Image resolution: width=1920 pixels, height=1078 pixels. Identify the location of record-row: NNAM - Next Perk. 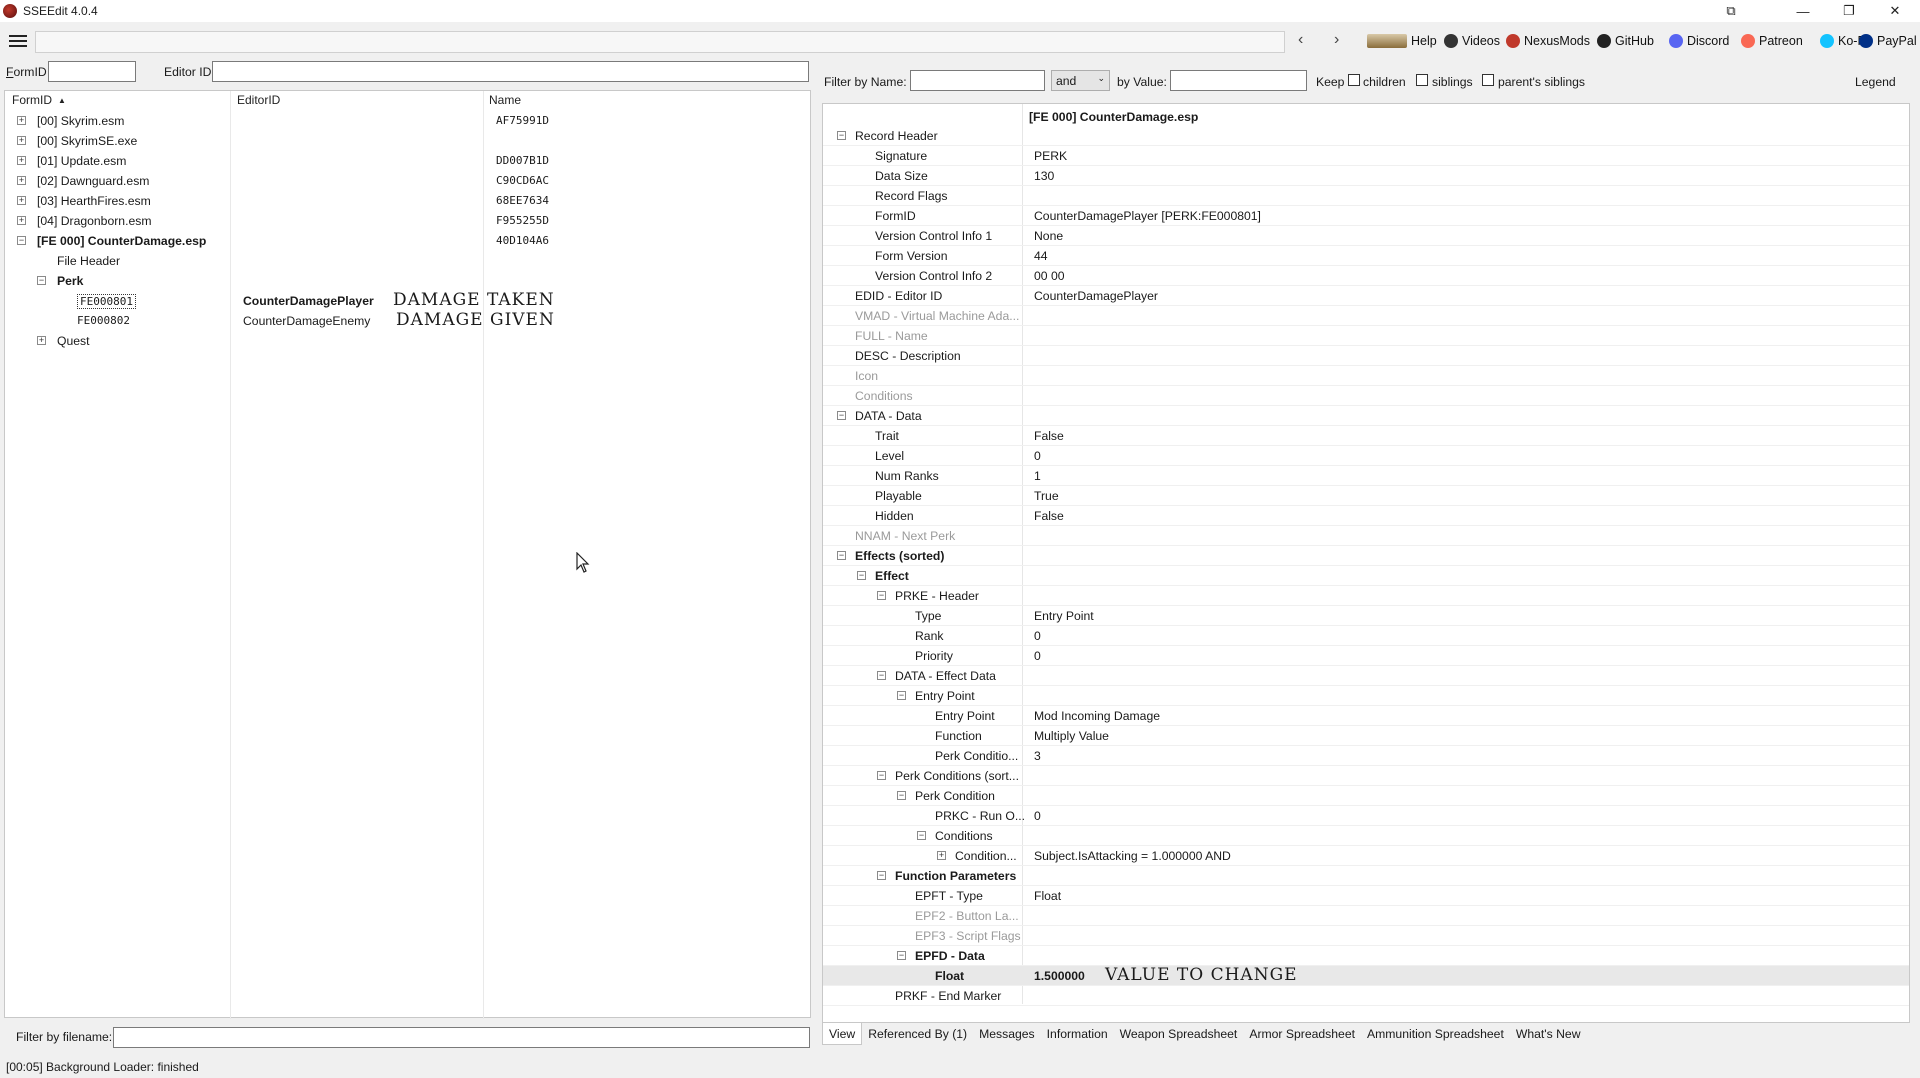
(1366, 536).